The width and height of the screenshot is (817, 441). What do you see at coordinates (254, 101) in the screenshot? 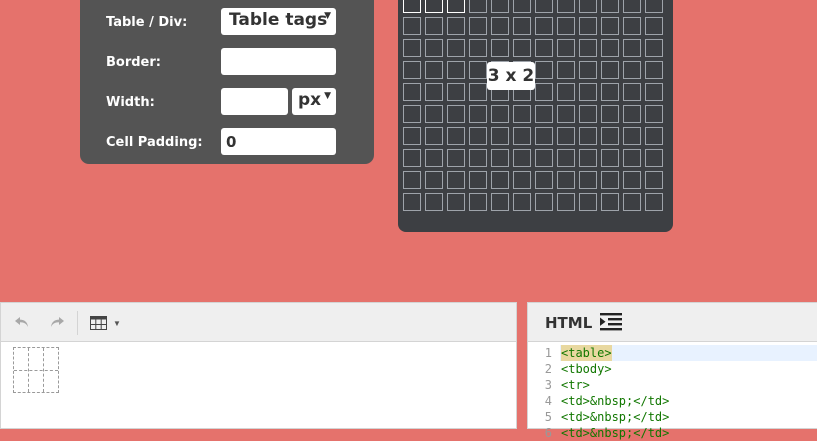
I see `width-input` at bounding box center [254, 101].